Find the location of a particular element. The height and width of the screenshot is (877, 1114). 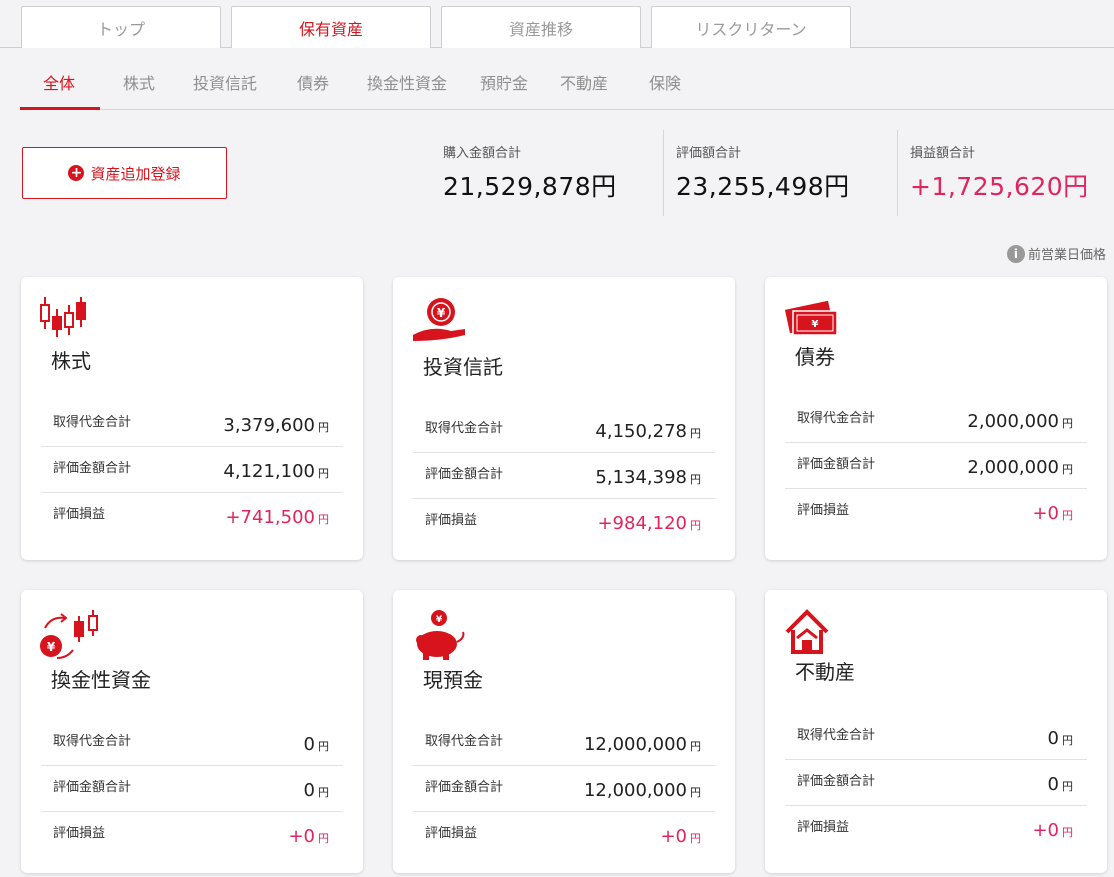

row-value: 5,134,398 円 is located at coordinates (648, 477).